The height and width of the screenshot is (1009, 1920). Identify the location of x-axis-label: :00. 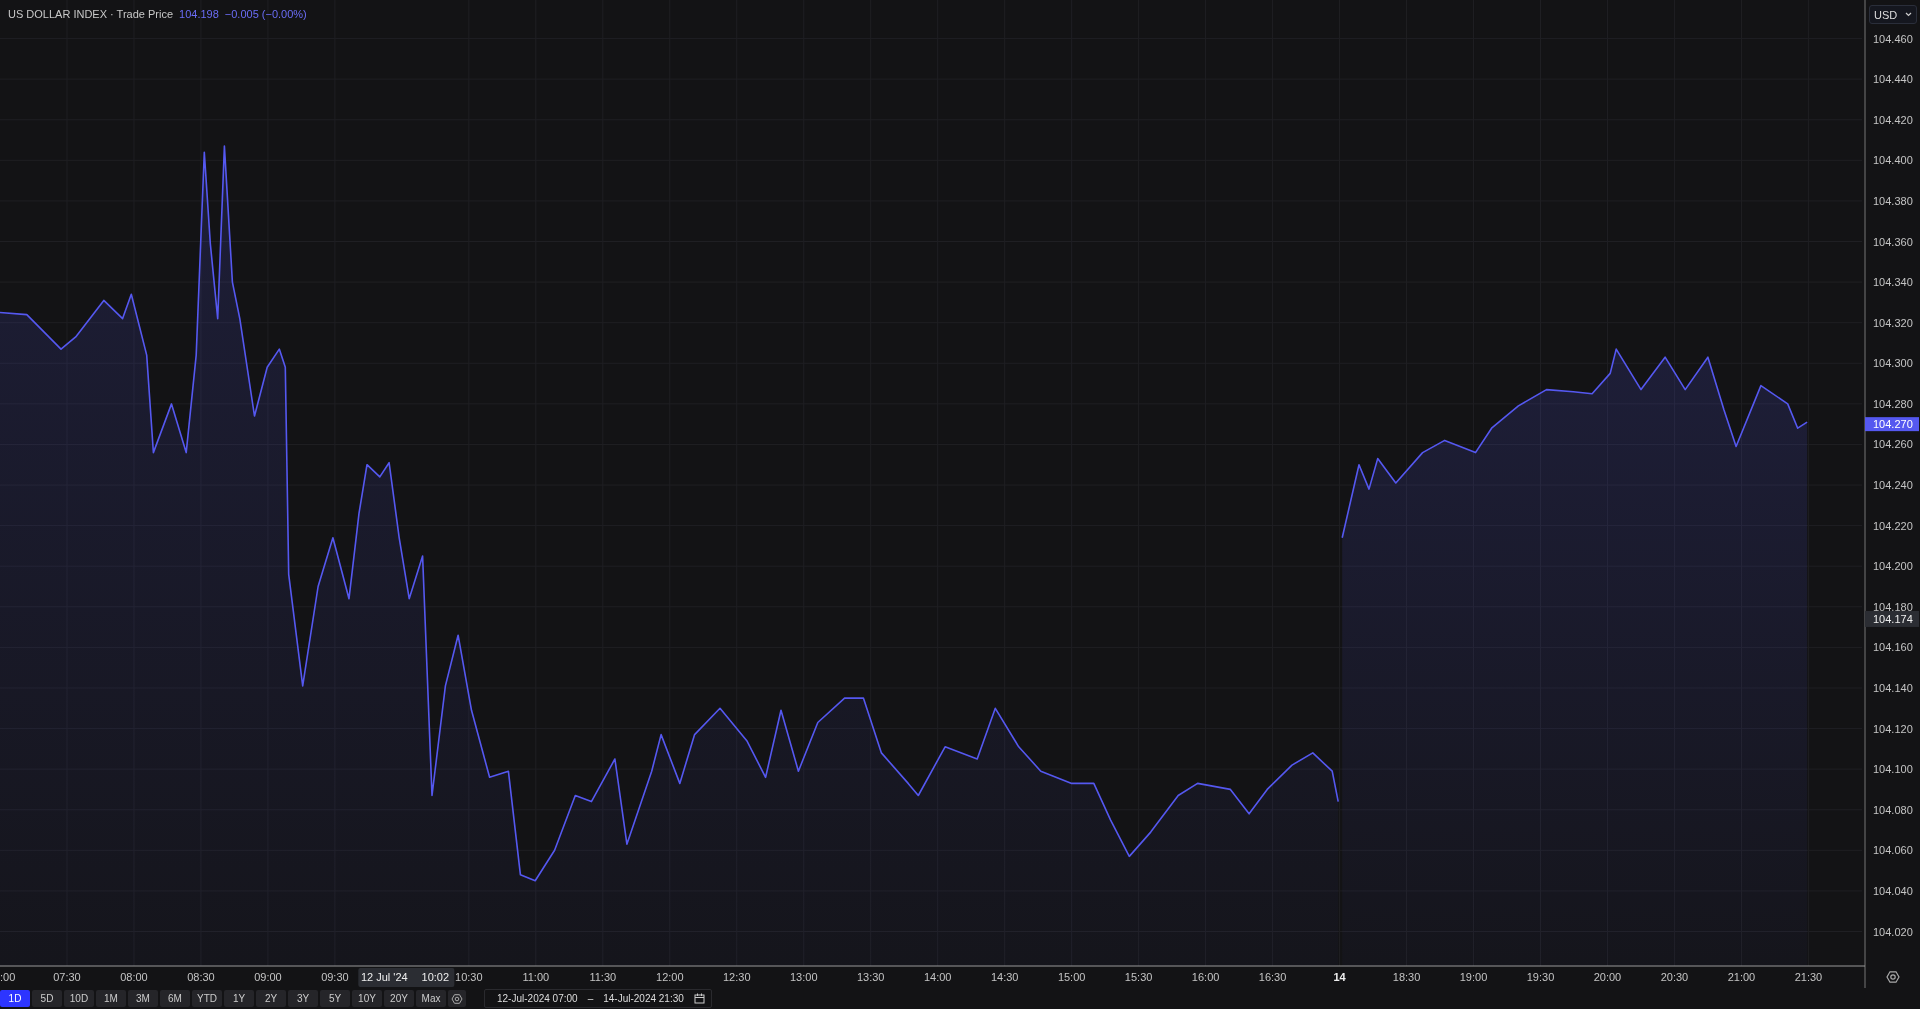
(8, 977).